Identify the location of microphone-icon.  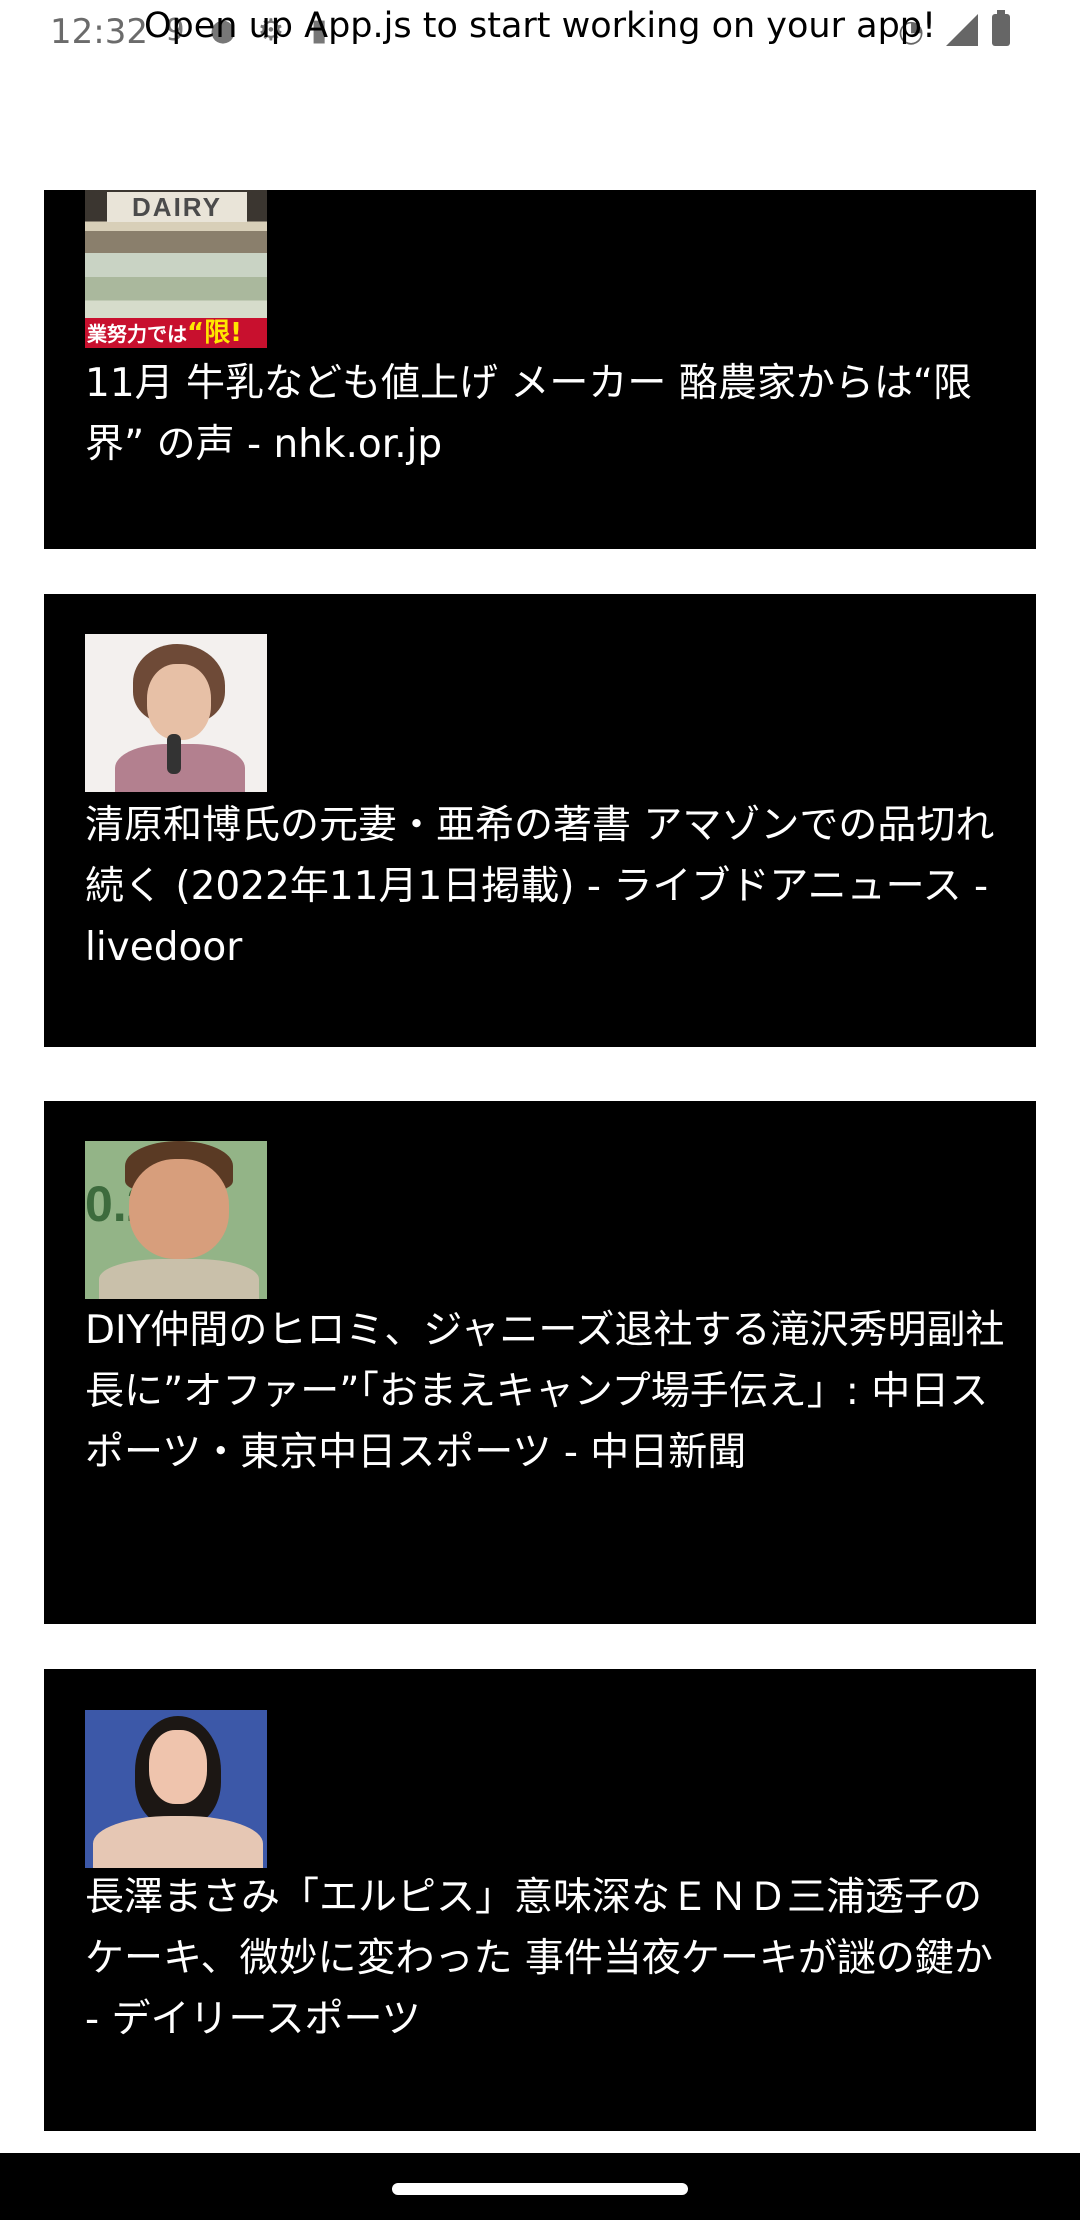
(174, 754).